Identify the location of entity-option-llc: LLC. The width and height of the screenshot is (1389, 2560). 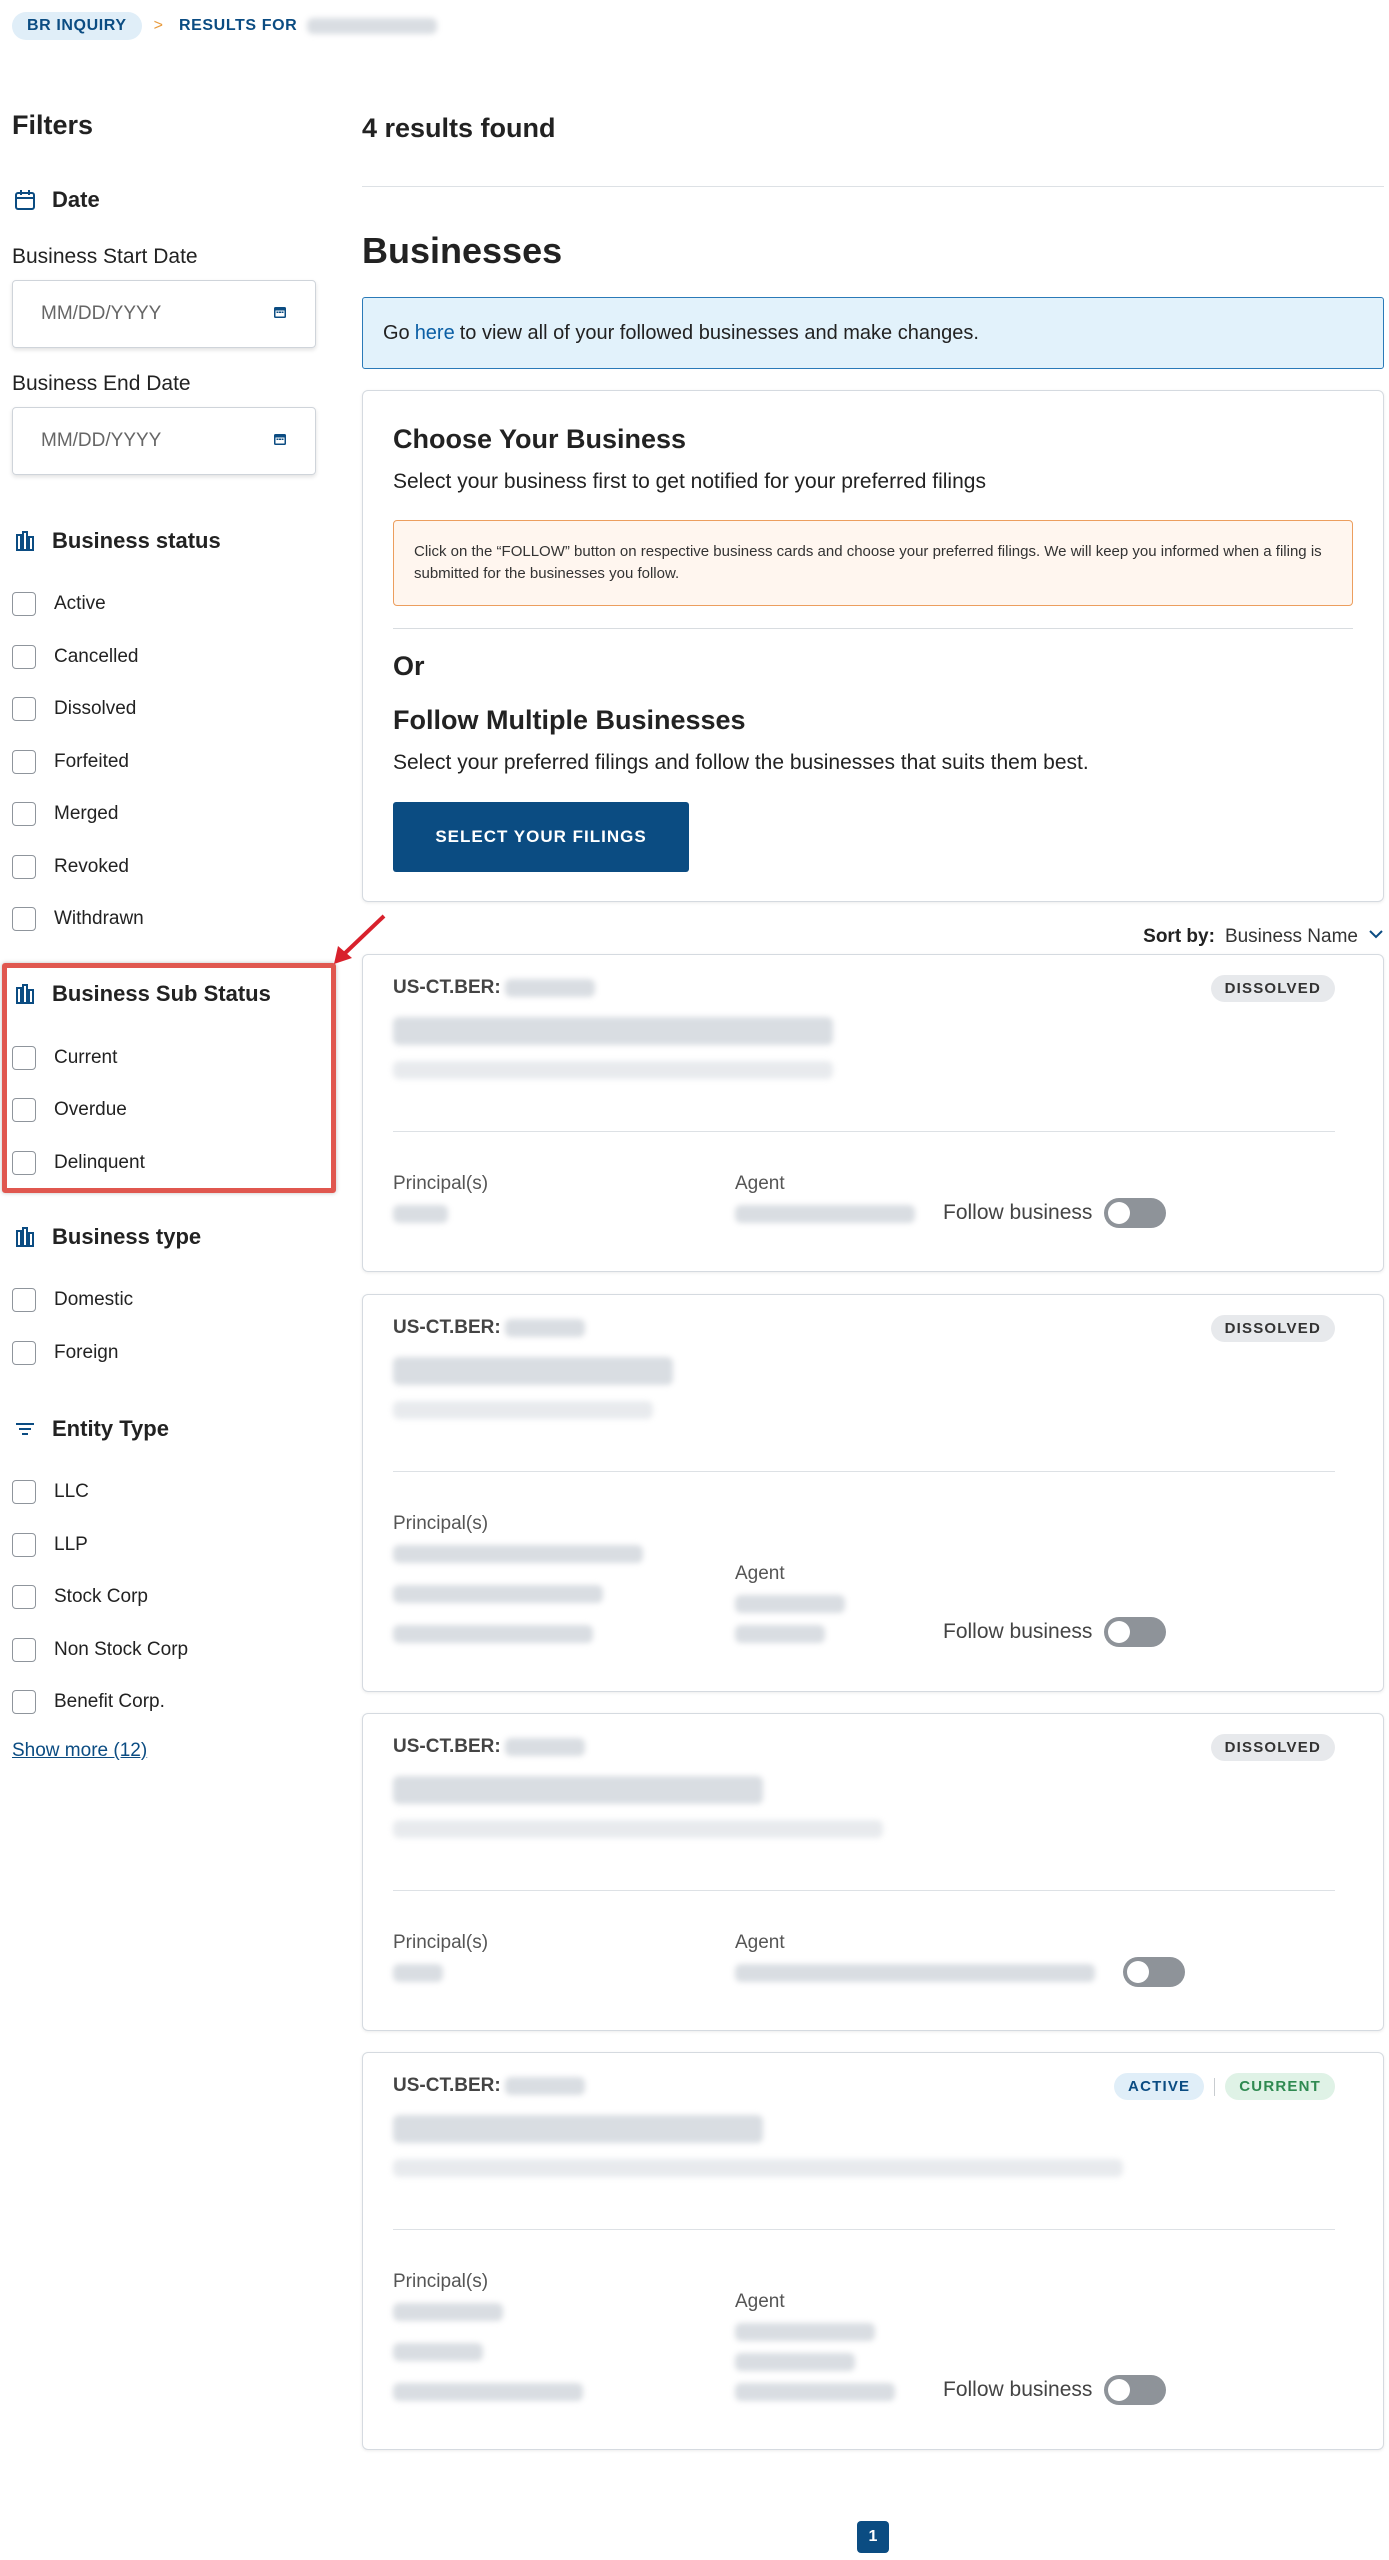
(50, 1492).